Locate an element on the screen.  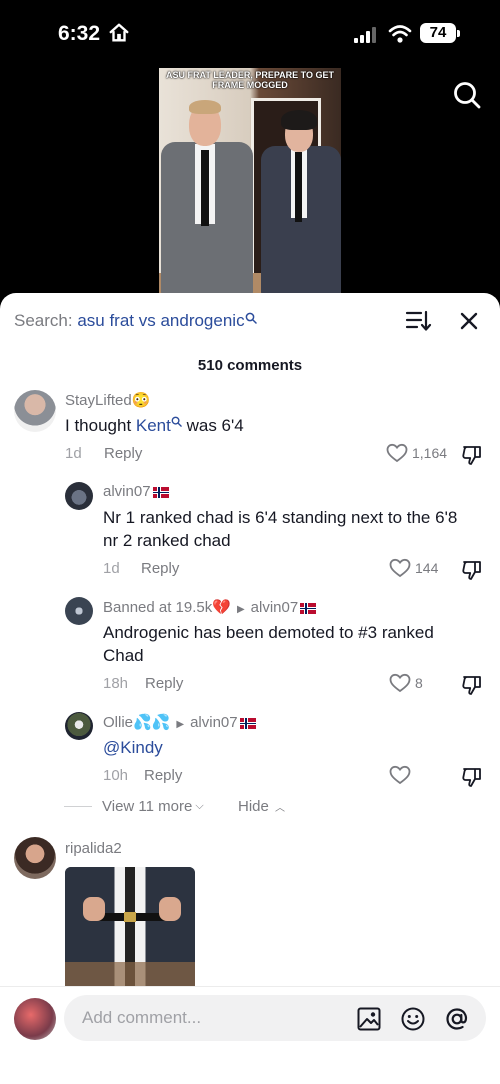
like-count: 8 is located at coordinates (419, 683).